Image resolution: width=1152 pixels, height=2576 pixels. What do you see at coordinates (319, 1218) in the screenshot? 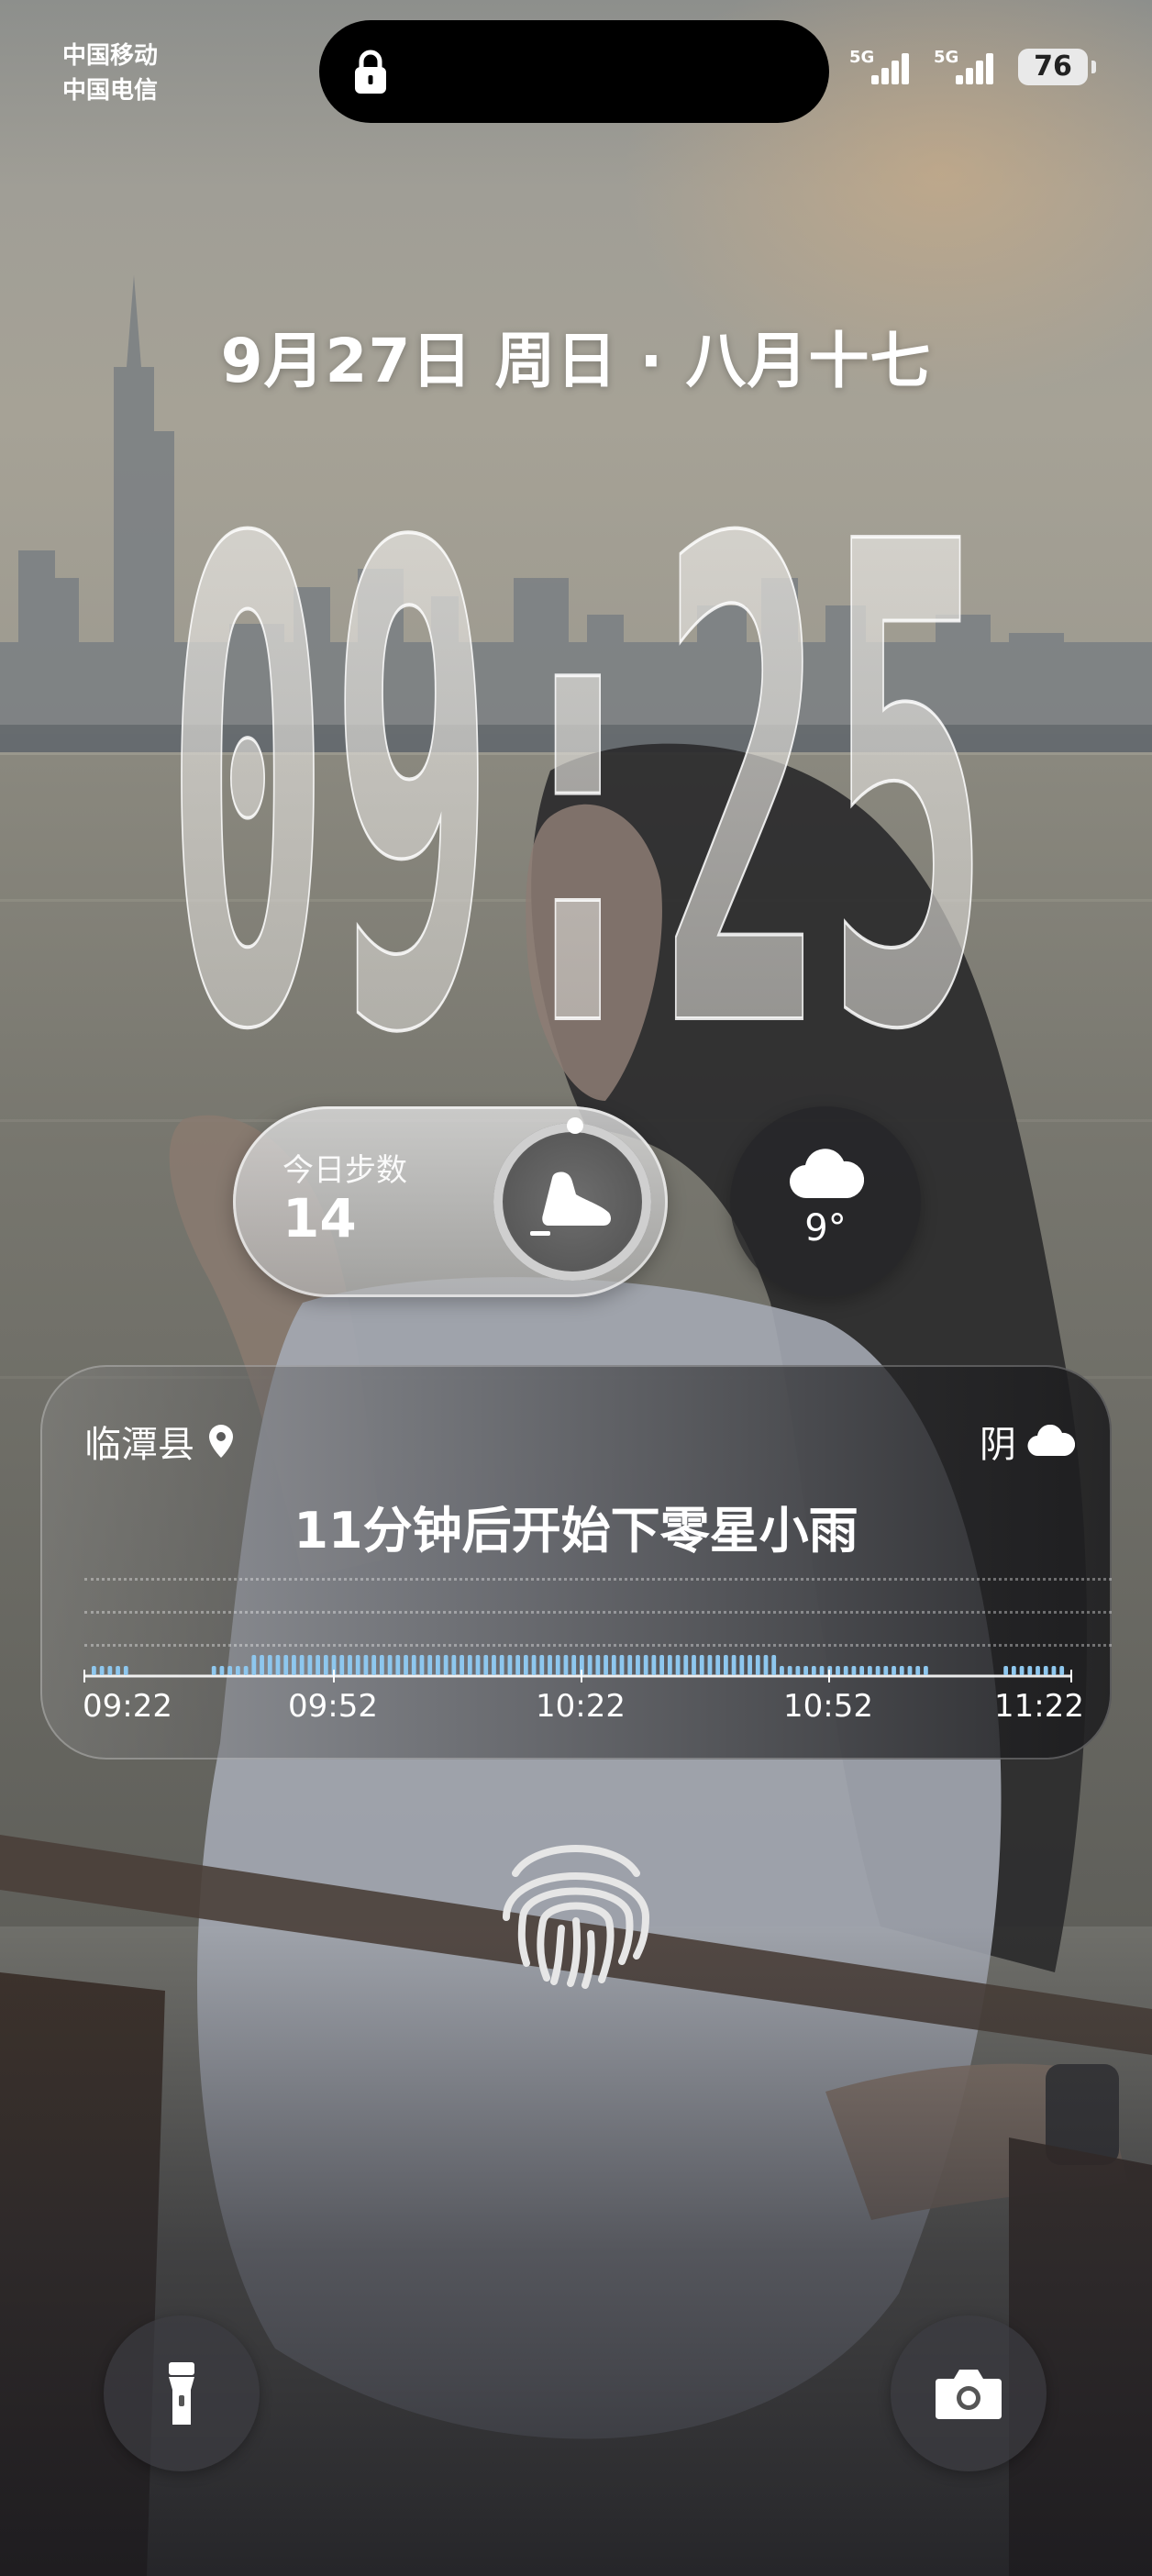
I see `steps-value: 14` at bounding box center [319, 1218].